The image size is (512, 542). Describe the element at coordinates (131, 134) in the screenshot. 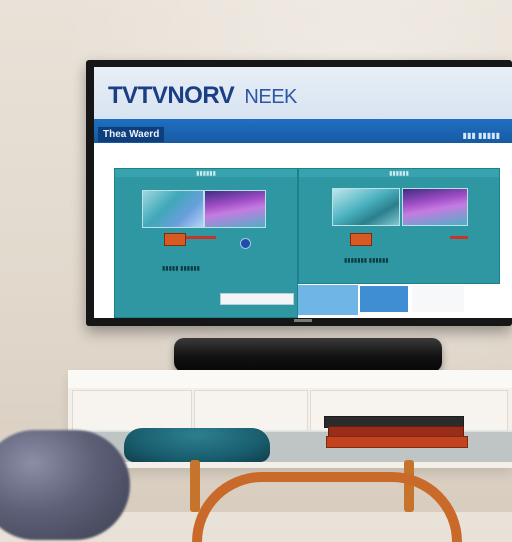

I see `nav-title: Thea Waerd` at that location.